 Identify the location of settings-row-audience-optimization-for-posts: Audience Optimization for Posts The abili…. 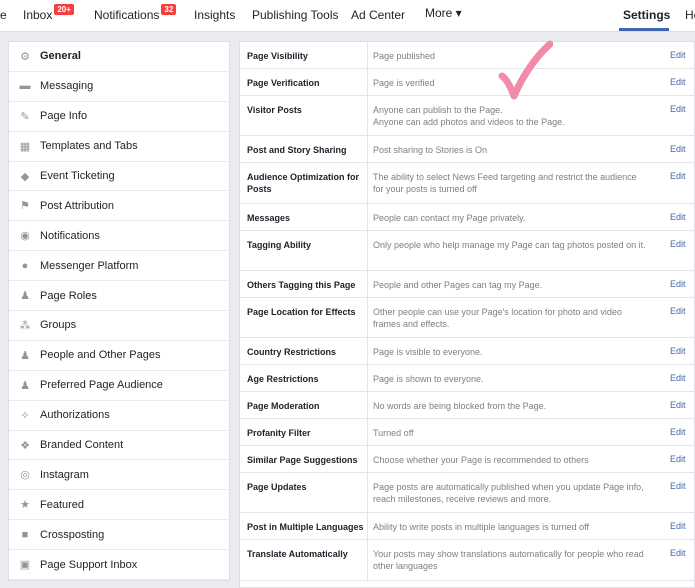
(467, 183).